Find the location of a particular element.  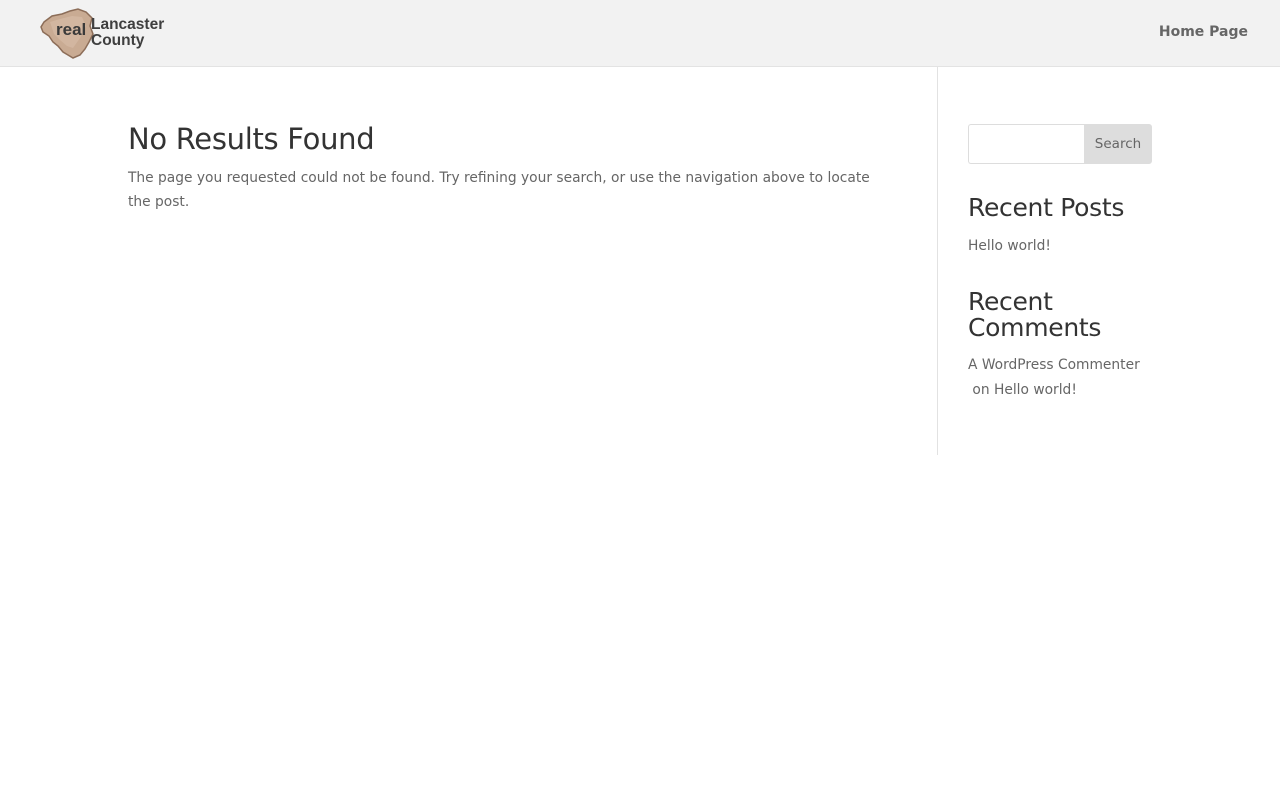

site-logo: real Lancaster County is located at coordinates (105, 34).